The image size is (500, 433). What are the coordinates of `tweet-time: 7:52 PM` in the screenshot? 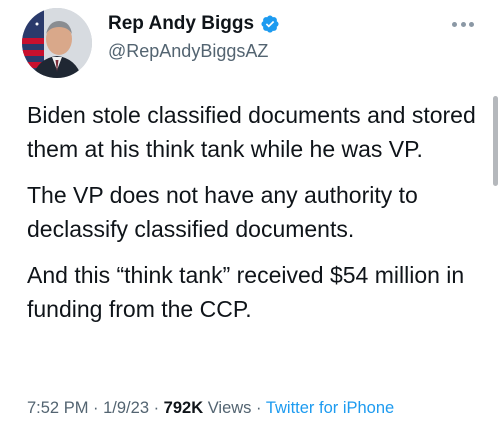 It's located at (57, 408).